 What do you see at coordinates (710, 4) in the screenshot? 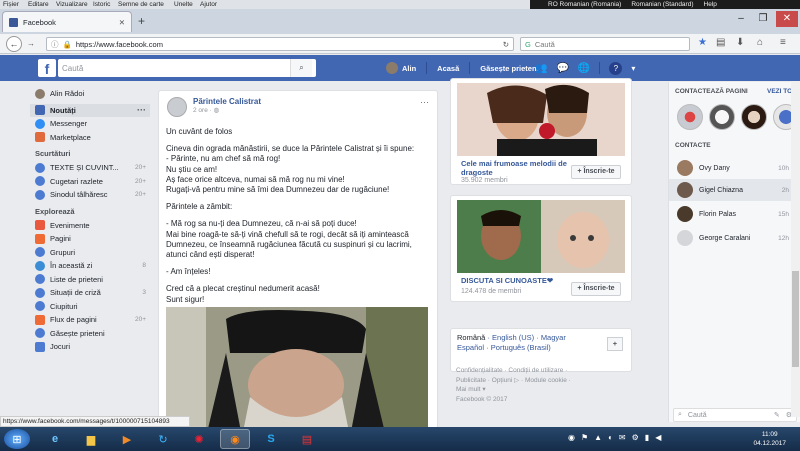
I see `help-link: Help` at bounding box center [710, 4].